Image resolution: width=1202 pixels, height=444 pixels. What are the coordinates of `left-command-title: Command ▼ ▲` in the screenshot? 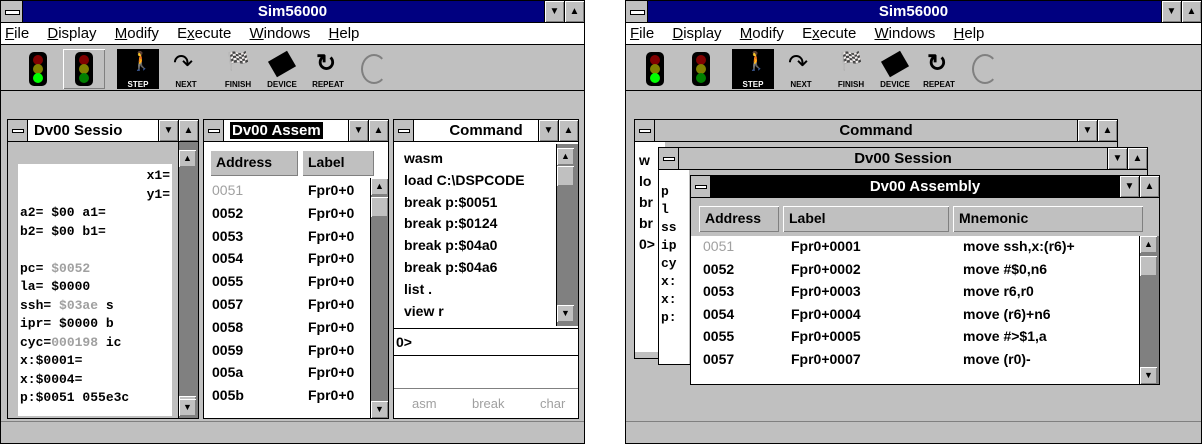 It's located at (486, 131).